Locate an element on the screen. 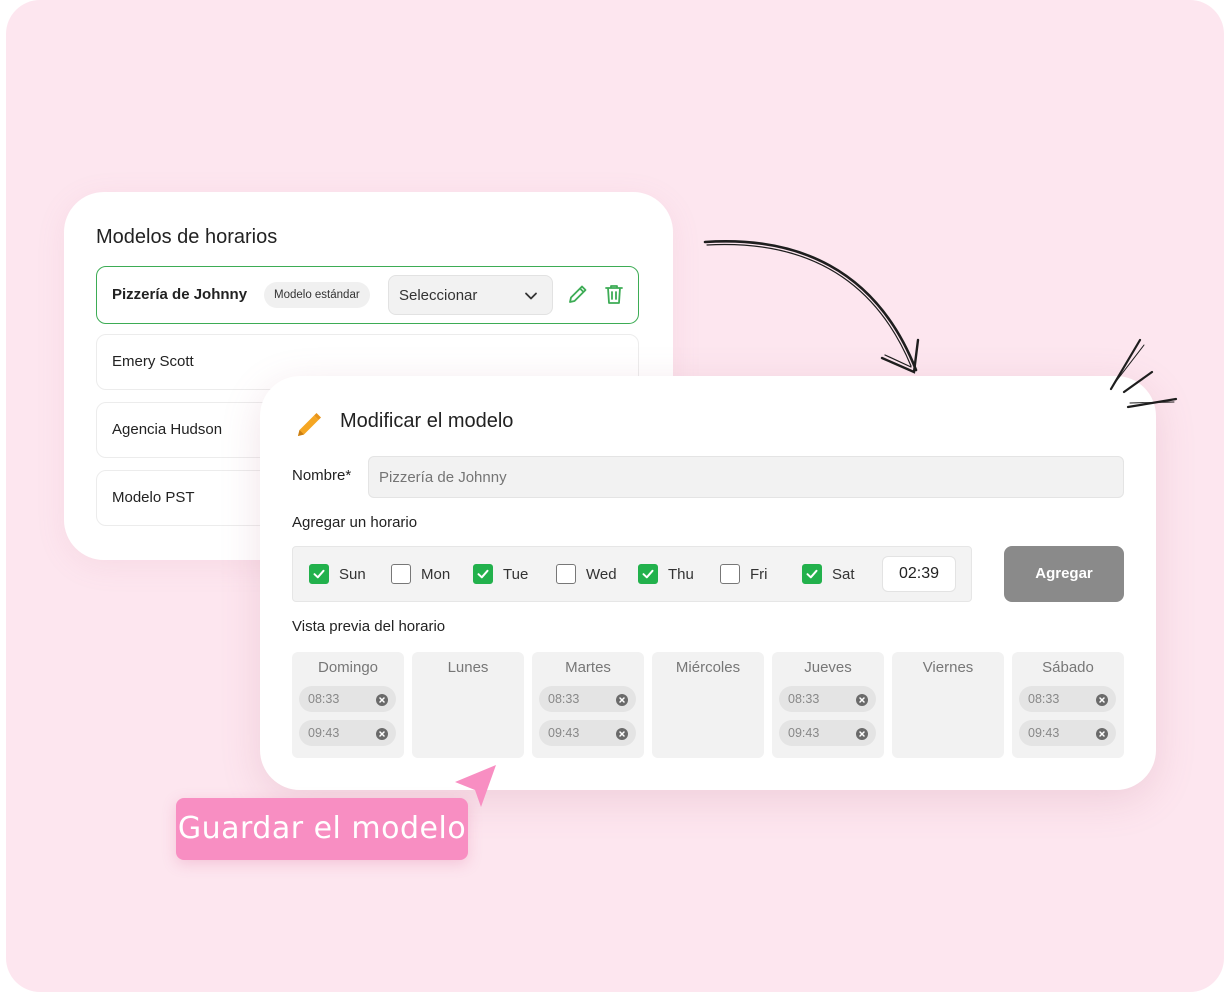 This screenshot has height=992, width=1224. model-name: Agencia Hudson is located at coordinates (167, 429).